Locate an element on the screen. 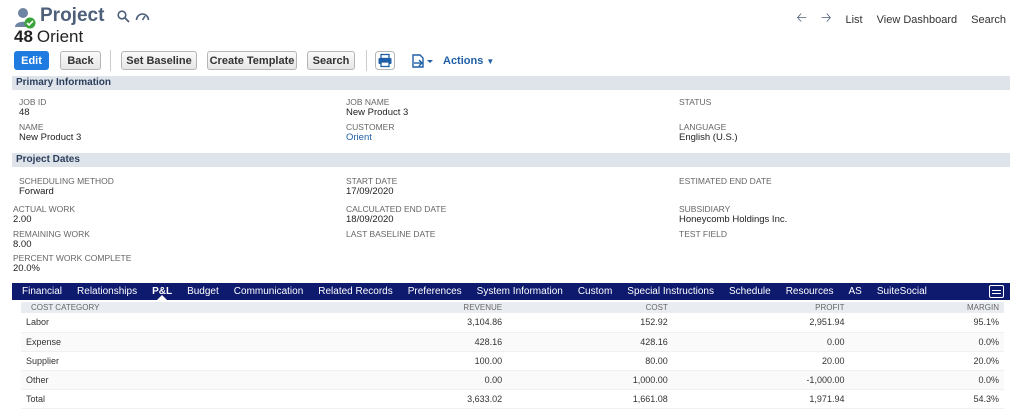 The height and width of the screenshot is (418, 1024). record-id: 48 is located at coordinates (23, 36).